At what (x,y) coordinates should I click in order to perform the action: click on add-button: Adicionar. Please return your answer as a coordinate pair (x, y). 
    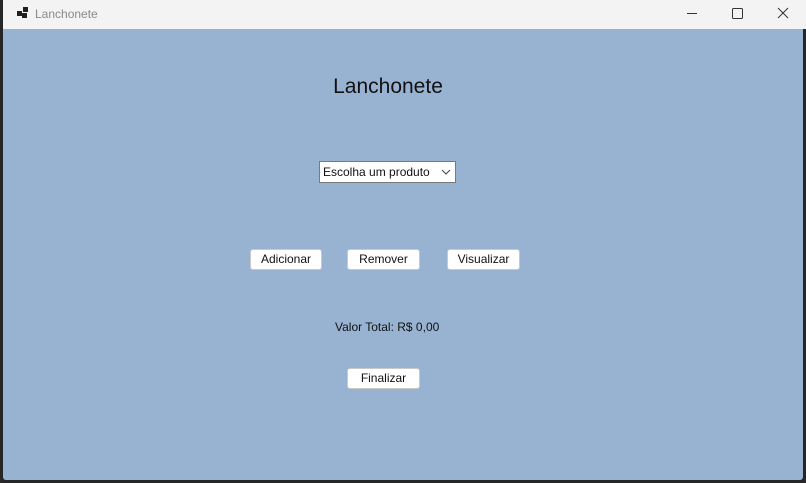
    Looking at the image, I should click on (286, 259).